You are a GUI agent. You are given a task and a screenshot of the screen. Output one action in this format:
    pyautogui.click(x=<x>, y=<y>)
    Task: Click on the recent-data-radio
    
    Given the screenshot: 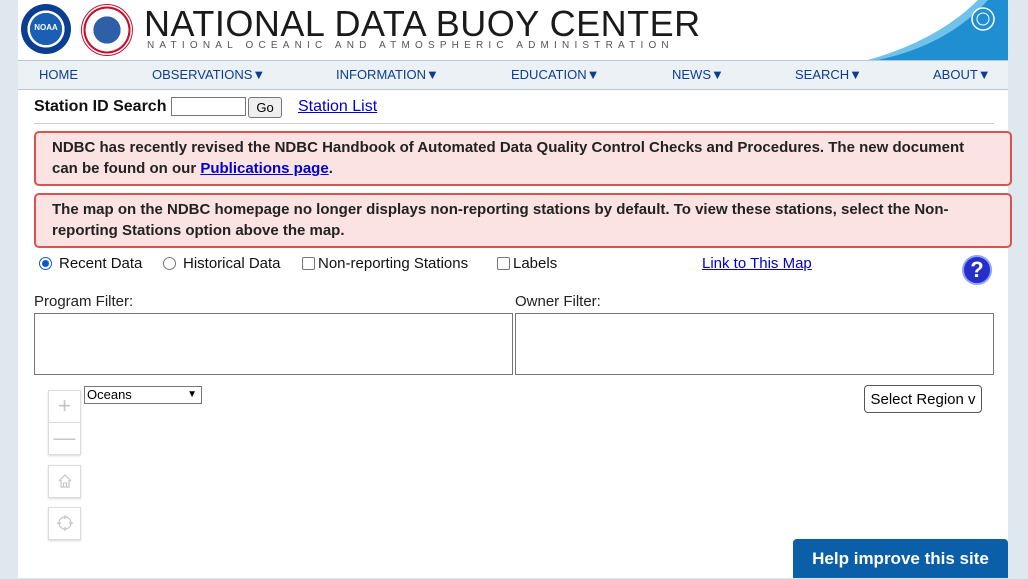 What is the action you would take?
    pyautogui.click(x=45, y=263)
    